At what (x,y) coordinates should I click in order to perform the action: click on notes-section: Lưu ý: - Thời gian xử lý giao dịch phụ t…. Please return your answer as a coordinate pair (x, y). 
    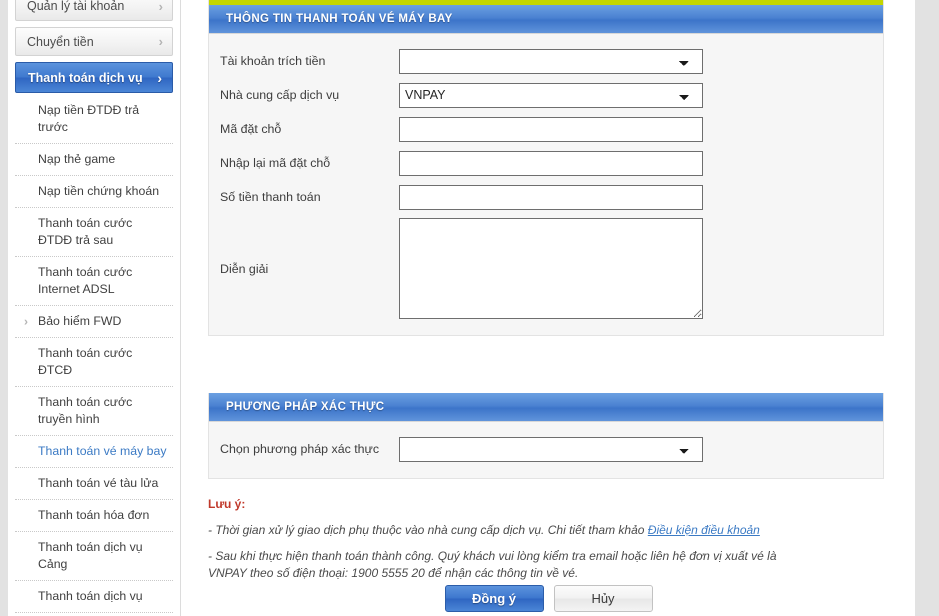
    Looking at the image, I should click on (558, 544).